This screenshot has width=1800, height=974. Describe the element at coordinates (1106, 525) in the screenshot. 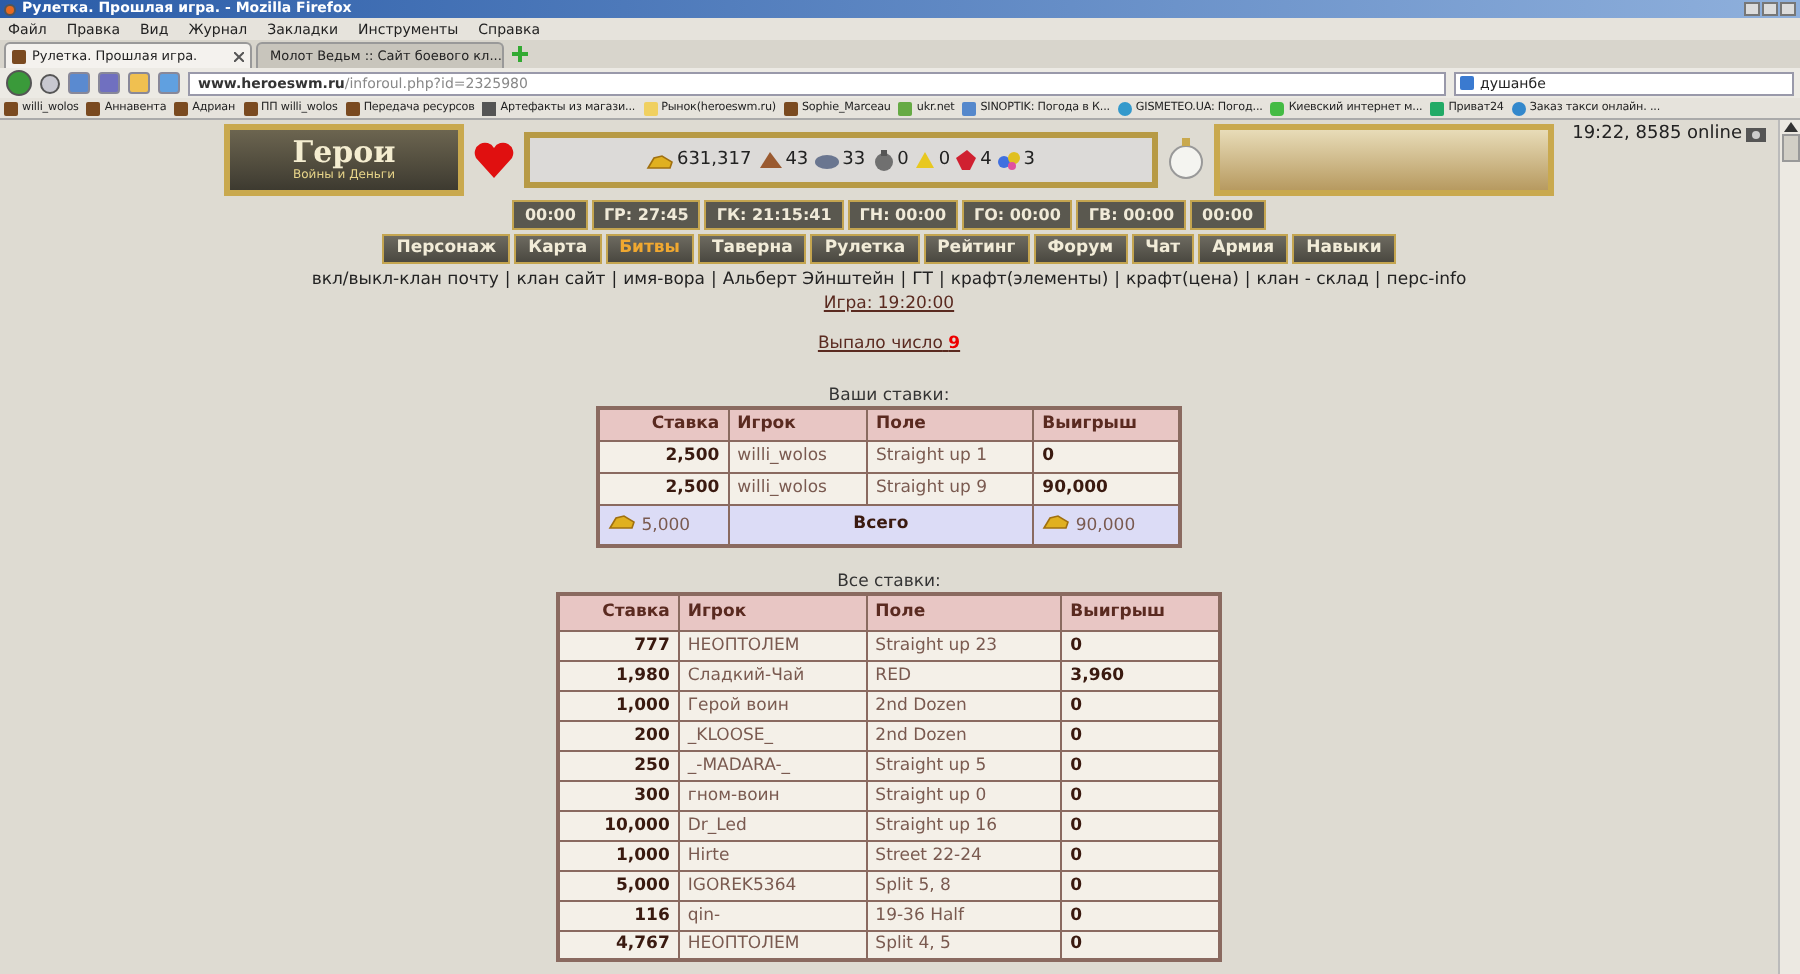

I see `total-win-cell: 90,000` at that location.